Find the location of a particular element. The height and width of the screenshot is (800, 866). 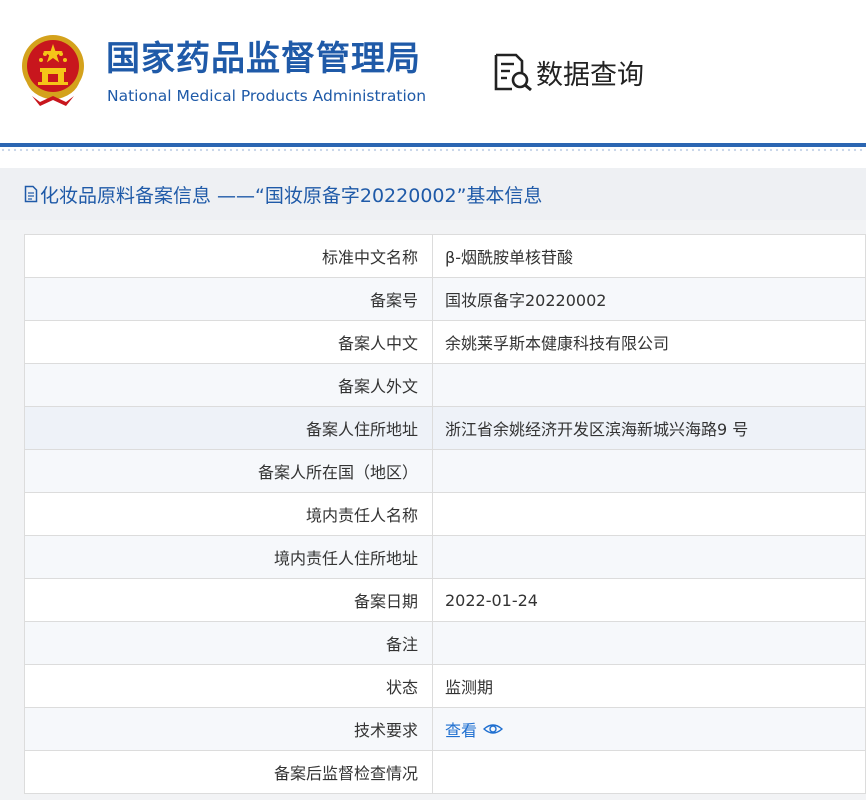

document-icon is located at coordinates (31, 194).